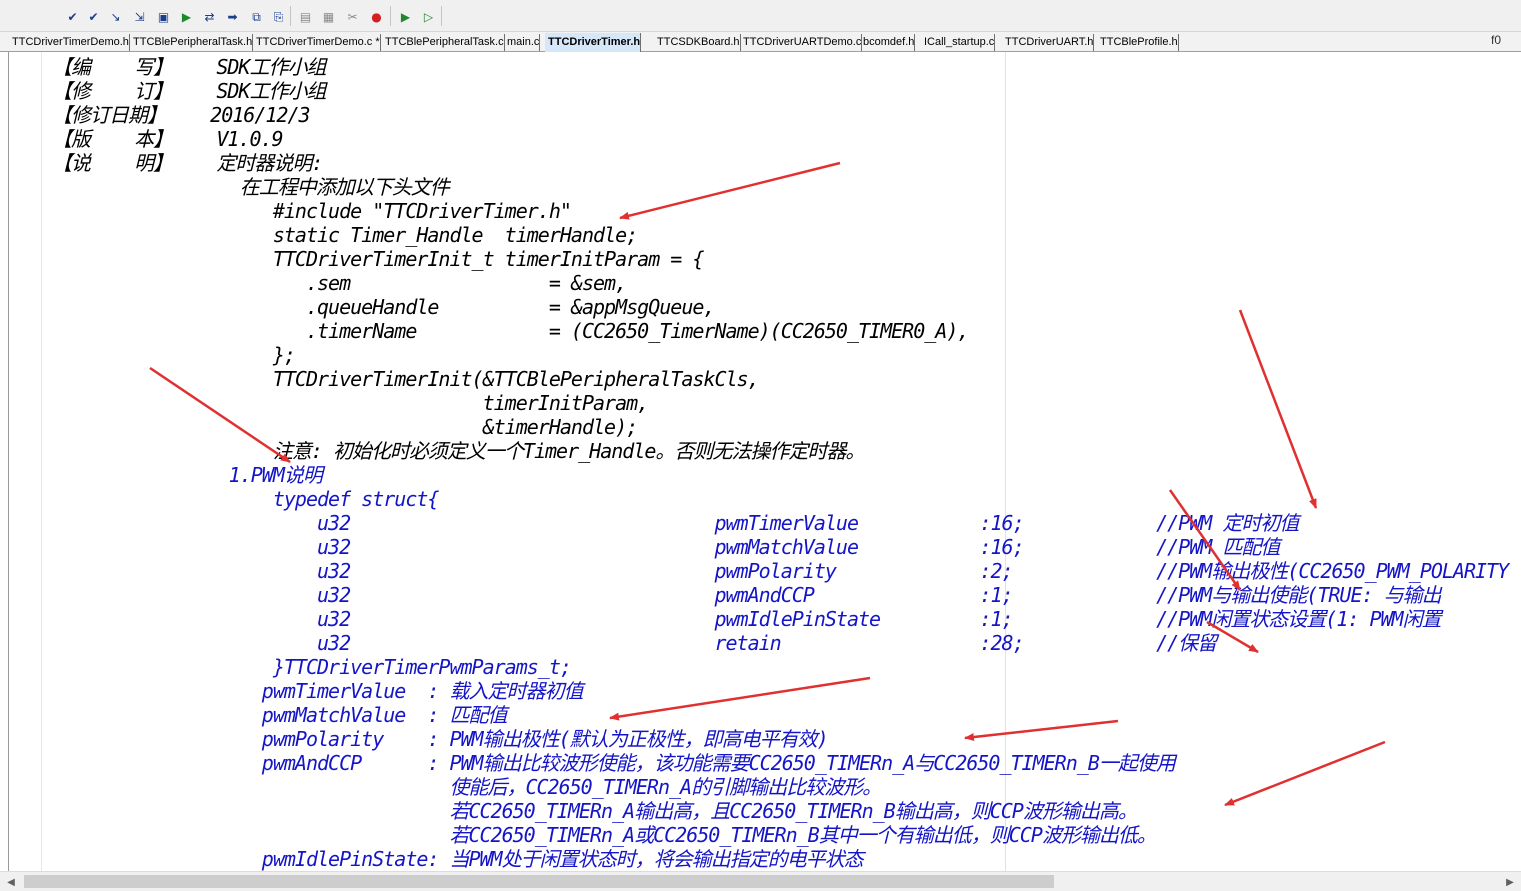  What do you see at coordinates (467, 787) in the screenshot?
I see `code-line: 使能后，CC2650_TIMERn_A的引脚输出比较波形。` at bounding box center [467, 787].